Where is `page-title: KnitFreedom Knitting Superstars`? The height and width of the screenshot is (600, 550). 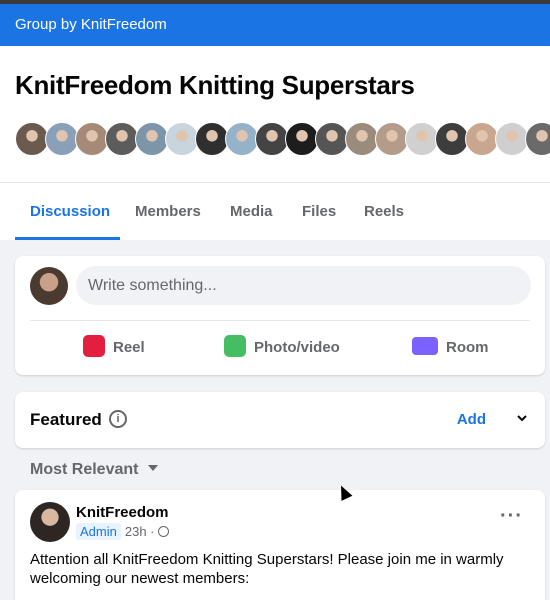 page-title: KnitFreedom Knitting Superstars is located at coordinates (215, 85).